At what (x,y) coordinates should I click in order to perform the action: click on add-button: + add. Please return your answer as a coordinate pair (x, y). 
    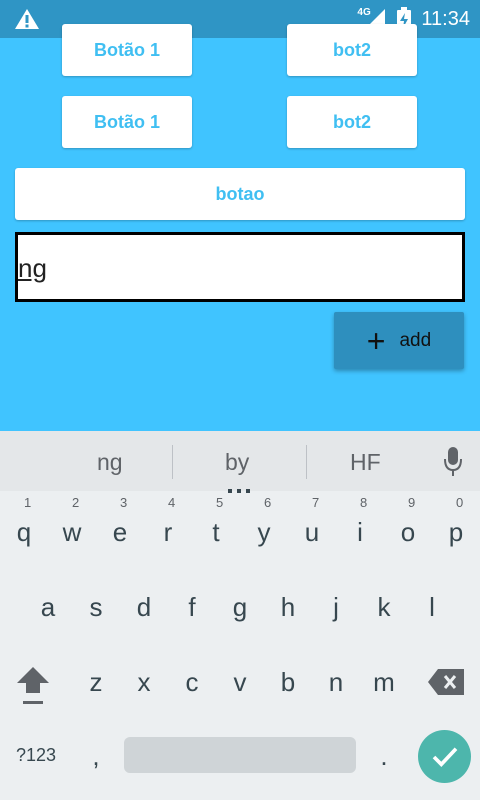
    Looking at the image, I should click on (399, 340).